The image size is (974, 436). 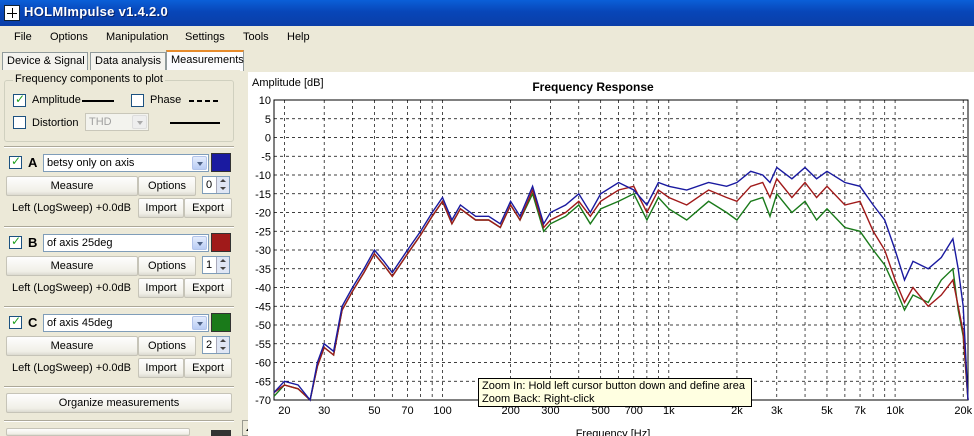 What do you see at coordinates (963, 411) in the screenshot?
I see `x-tick-label: 20k` at bounding box center [963, 411].